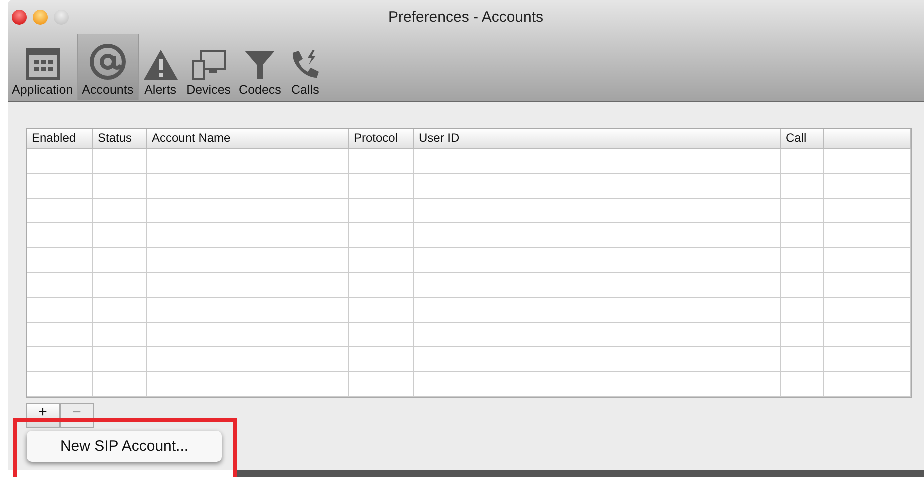  I want to click on column-header, so click(867, 139).